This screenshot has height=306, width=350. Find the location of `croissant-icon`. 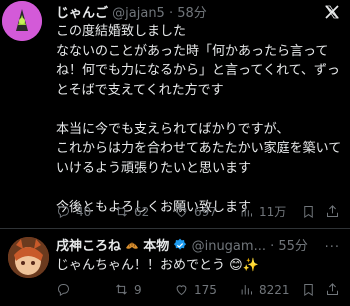

croissant-icon is located at coordinates (132, 247).